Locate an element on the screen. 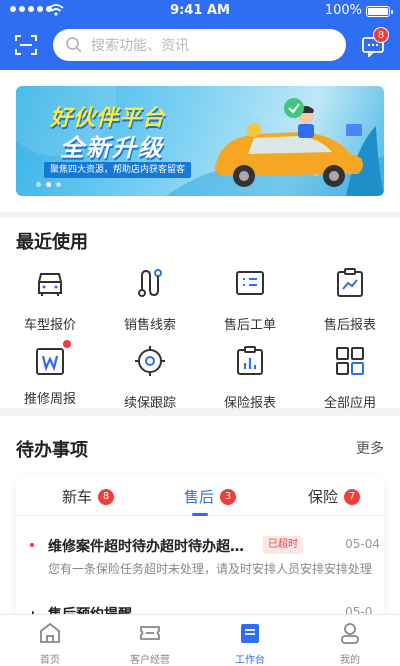 This screenshot has width=400, height=666. tab-count-badge: 7 is located at coordinates (352, 496).